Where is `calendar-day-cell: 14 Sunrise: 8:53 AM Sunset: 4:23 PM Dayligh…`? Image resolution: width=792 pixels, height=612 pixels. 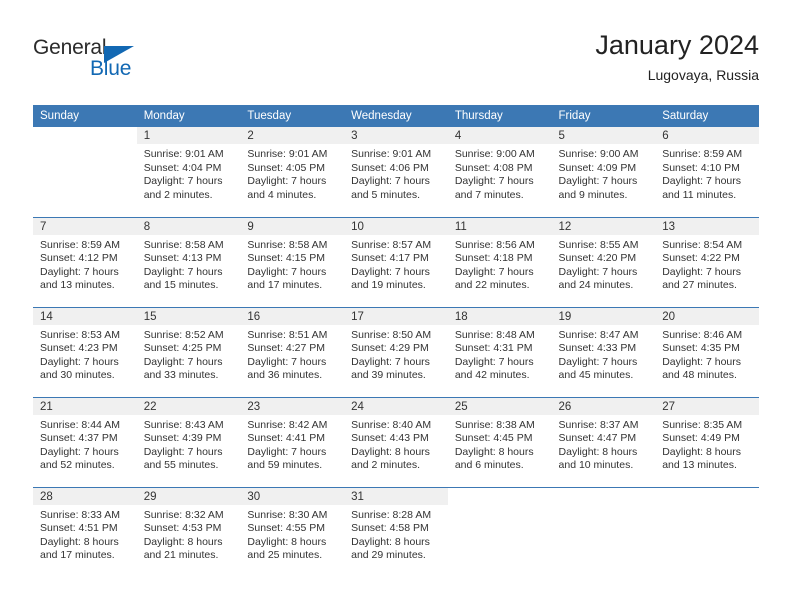
calendar-day-cell: 14 Sunrise: 8:53 AM Sunset: 4:23 PM Dayligh… is located at coordinates (85, 351).